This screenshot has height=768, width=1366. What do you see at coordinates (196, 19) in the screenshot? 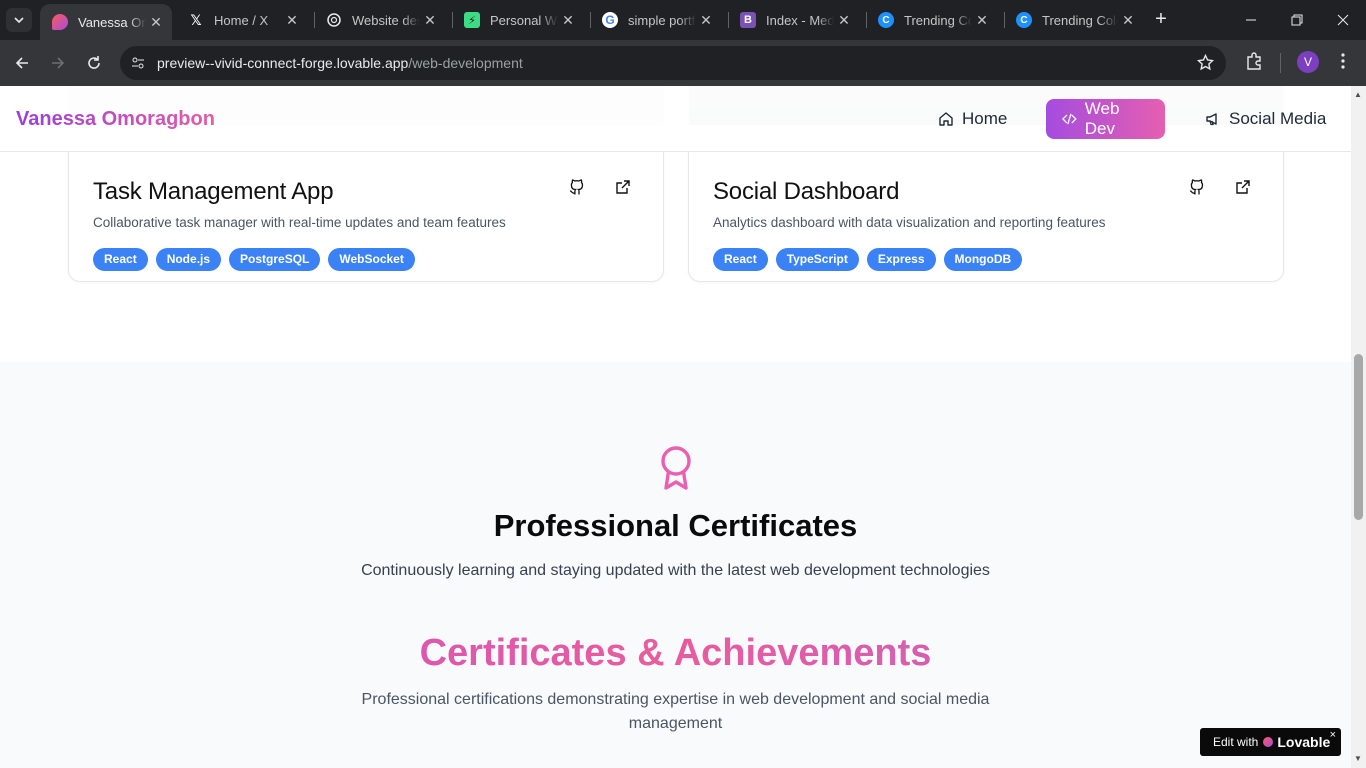
I see `x-icon: 𝕏` at bounding box center [196, 19].